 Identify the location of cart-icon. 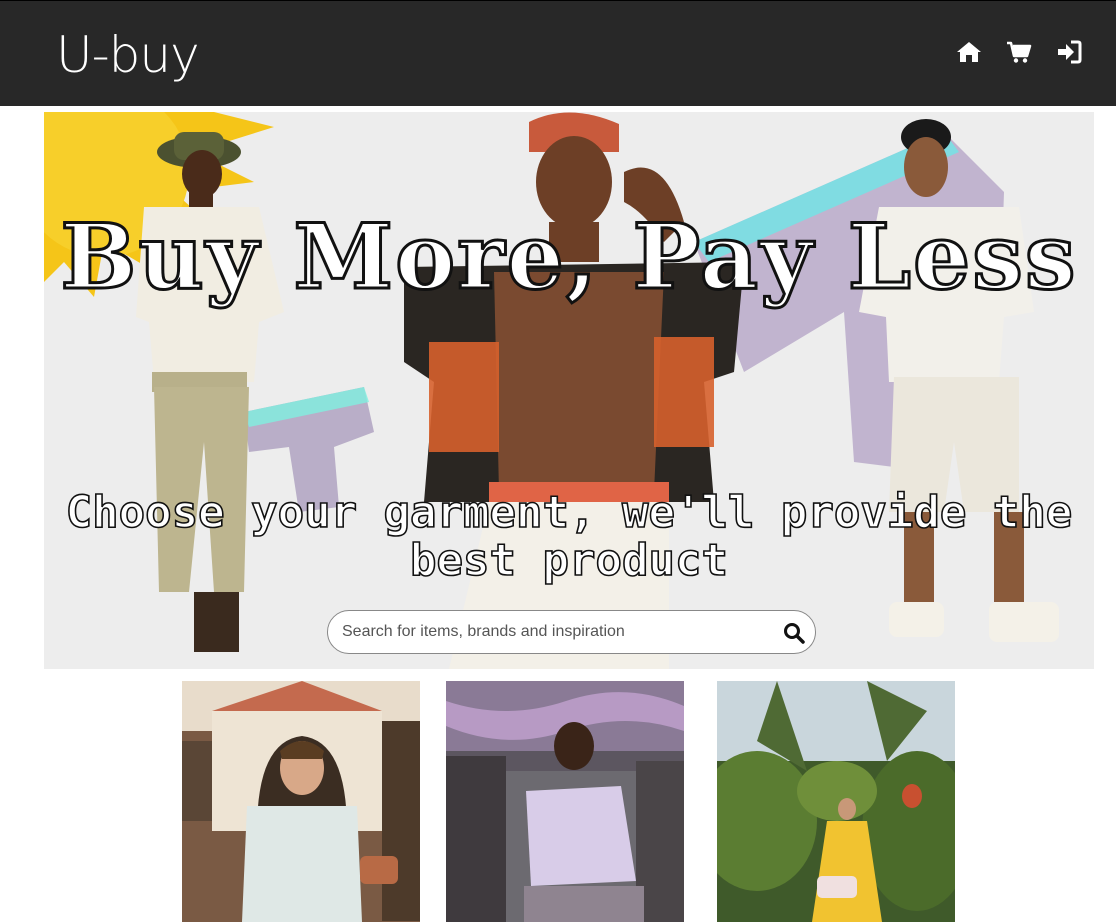
(1019, 52).